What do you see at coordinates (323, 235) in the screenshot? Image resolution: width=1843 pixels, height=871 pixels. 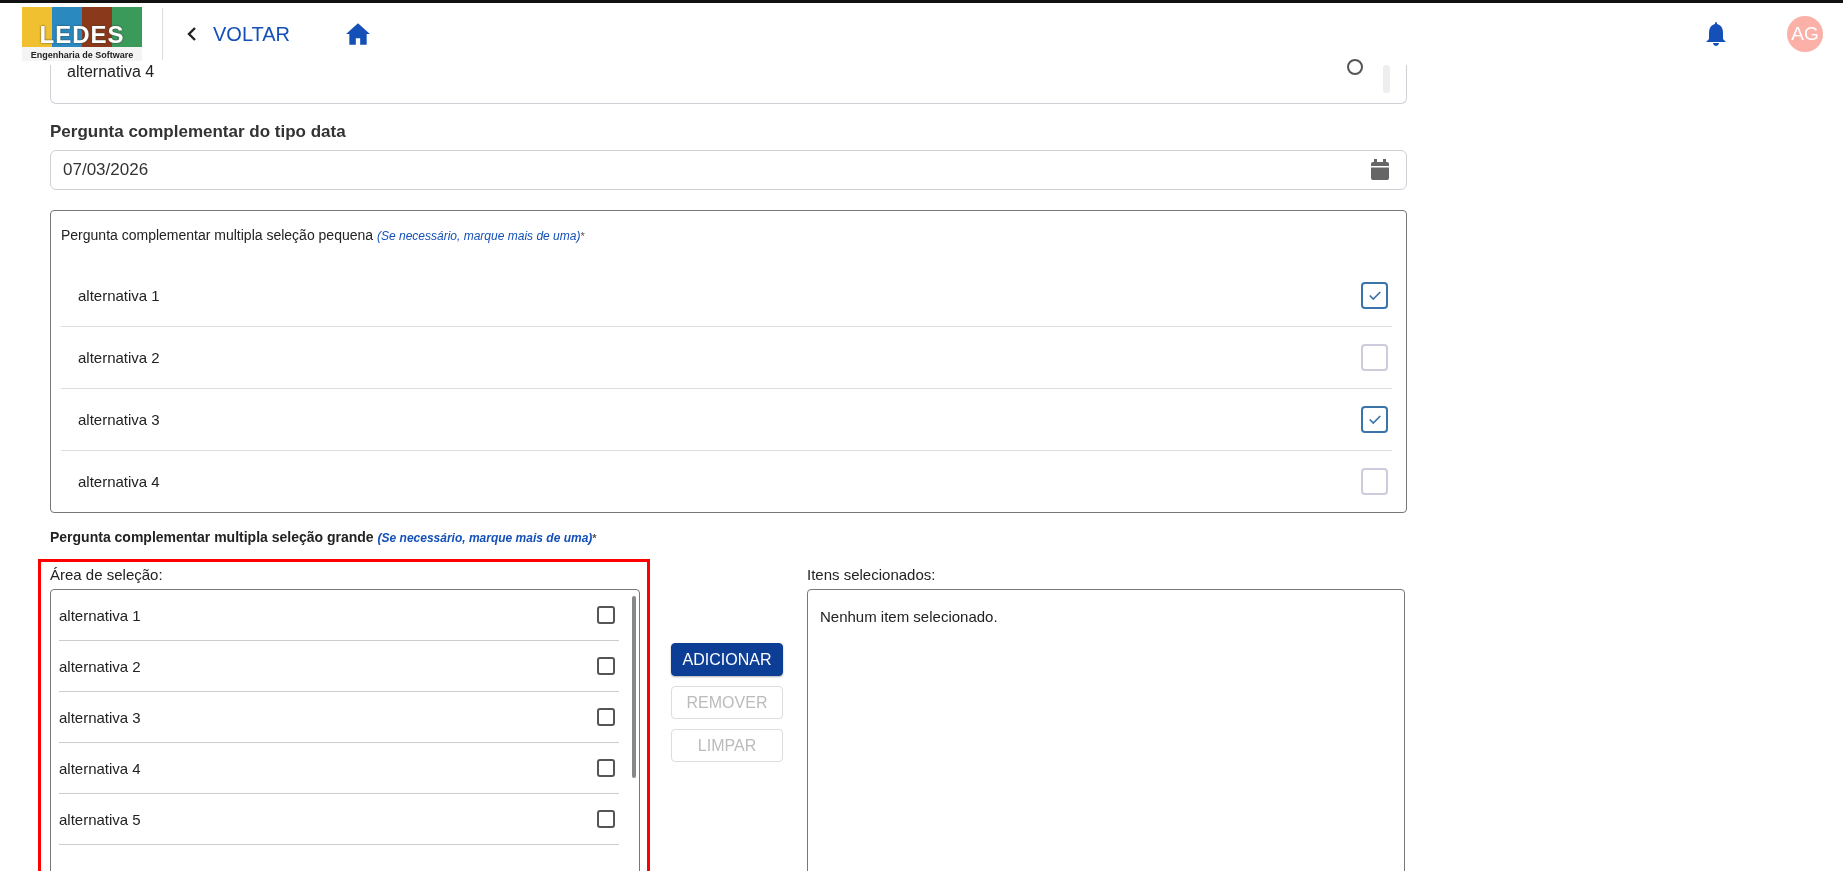 I see `question-title: Pergunta complementar multipla seleção pequena (Se necessário, marque mais de uma)*` at bounding box center [323, 235].